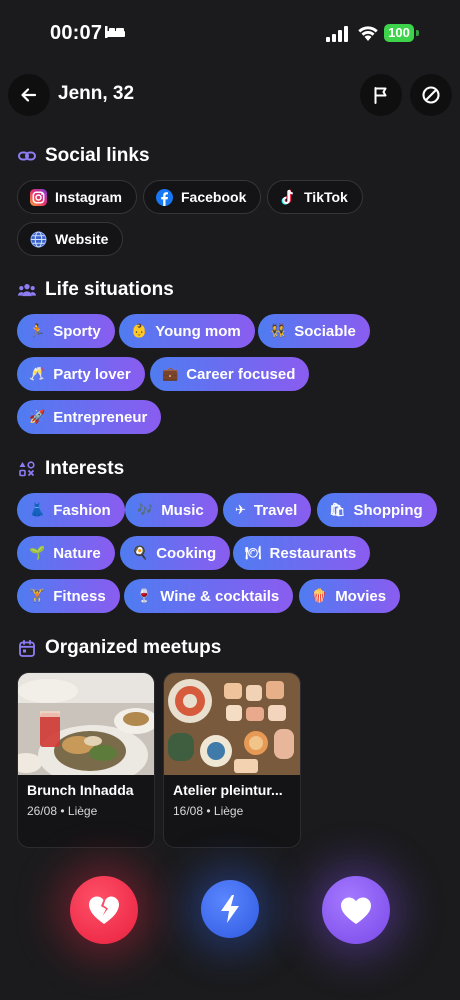  I want to click on interest-chip: 🍽 Restaurants, so click(302, 553).